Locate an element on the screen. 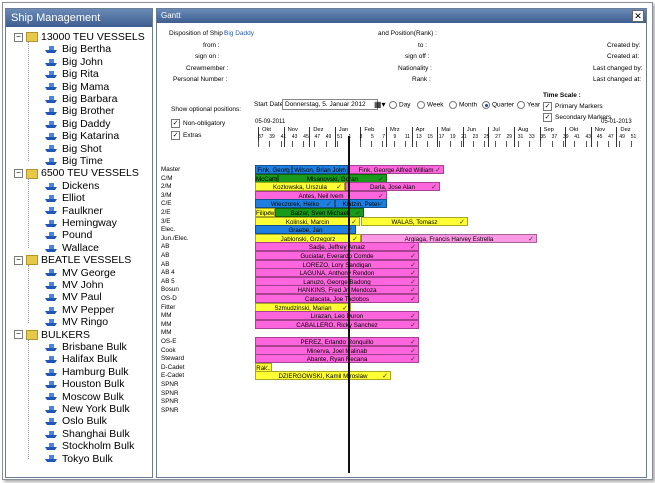 The width and height of the screenshot is (655, 483). tree-group: − 6500 TEU VESSELS is located at coordinates (76, 173).